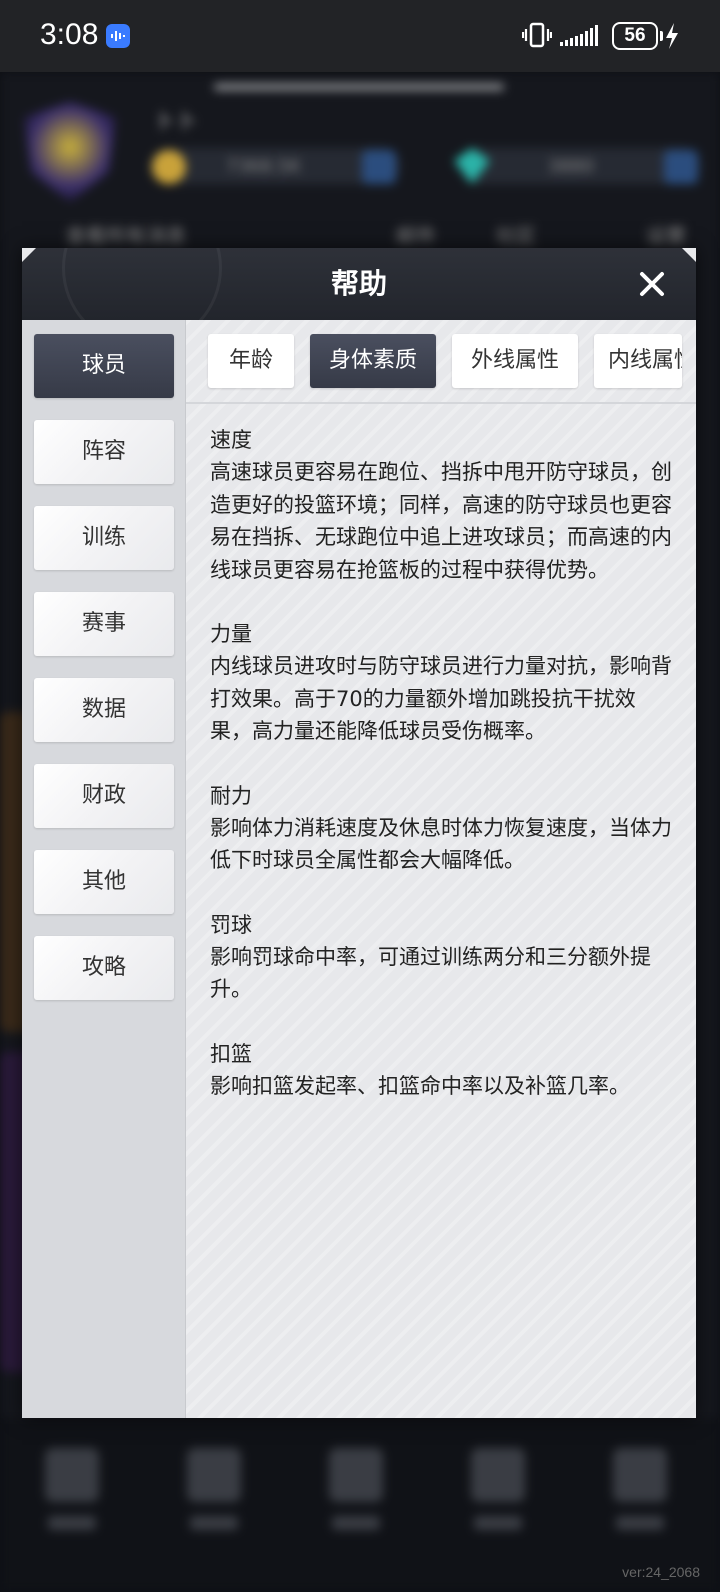 The image size is (720, 1592). What do you see at coordinates (118, 36) in the screenshot?
I see `voice-assistant-icon` at bounding box center [118, 36].